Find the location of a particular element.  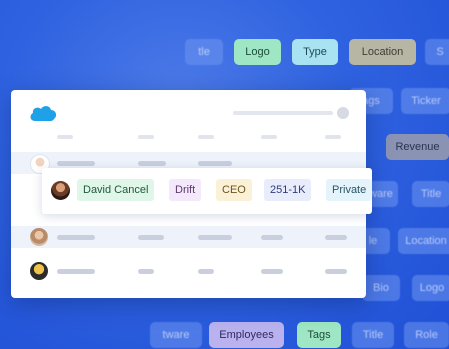

title-tag: CEO is located at coordinates (234, 190).